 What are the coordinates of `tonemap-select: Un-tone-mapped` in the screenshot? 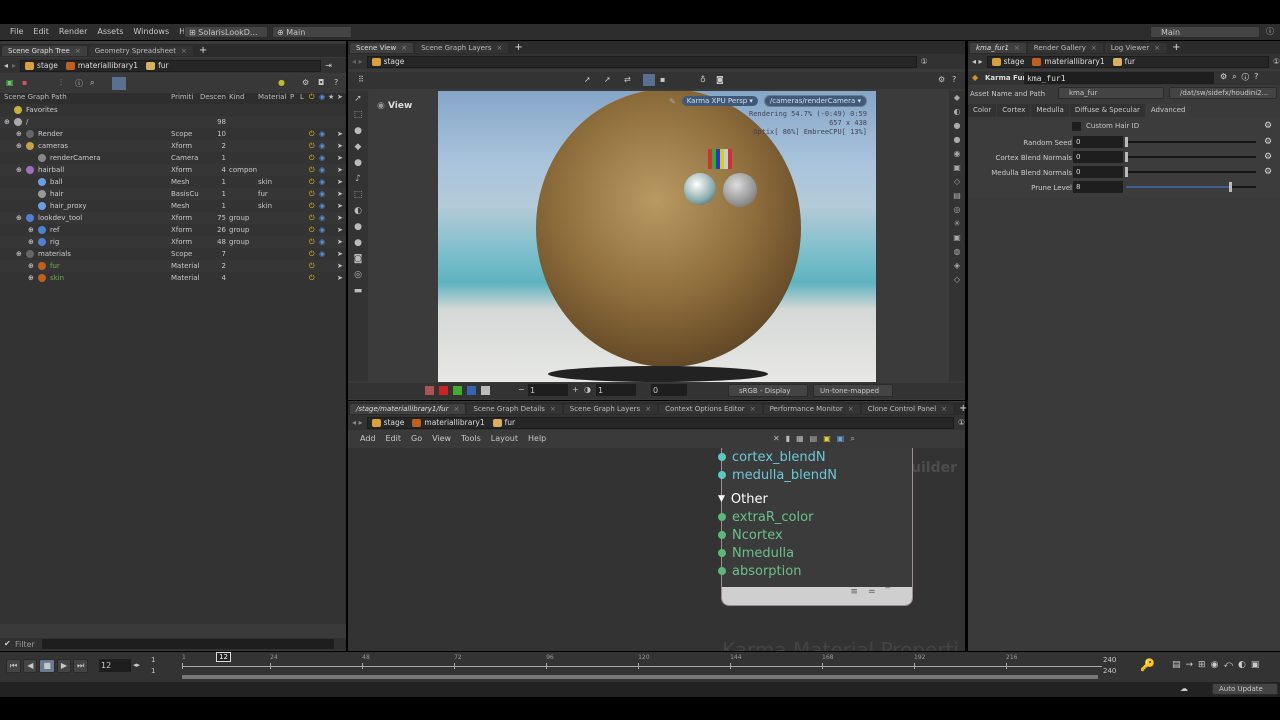 It's located at (853, 390).